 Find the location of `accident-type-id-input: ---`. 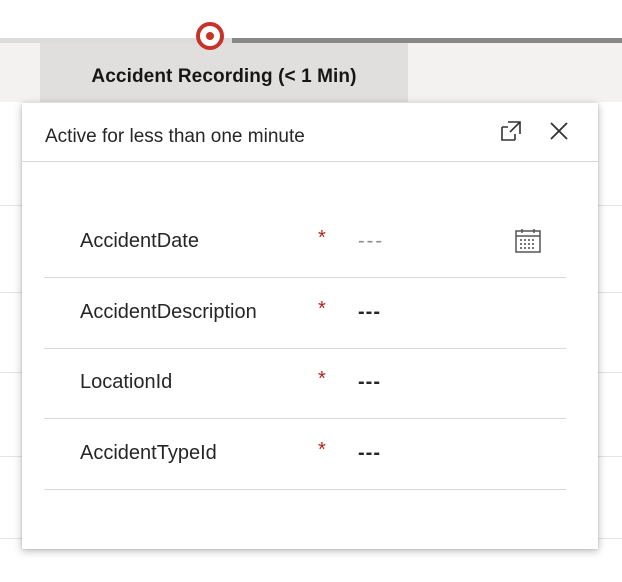

accident-type-id-input: --- is located at coordinates (369, 453).